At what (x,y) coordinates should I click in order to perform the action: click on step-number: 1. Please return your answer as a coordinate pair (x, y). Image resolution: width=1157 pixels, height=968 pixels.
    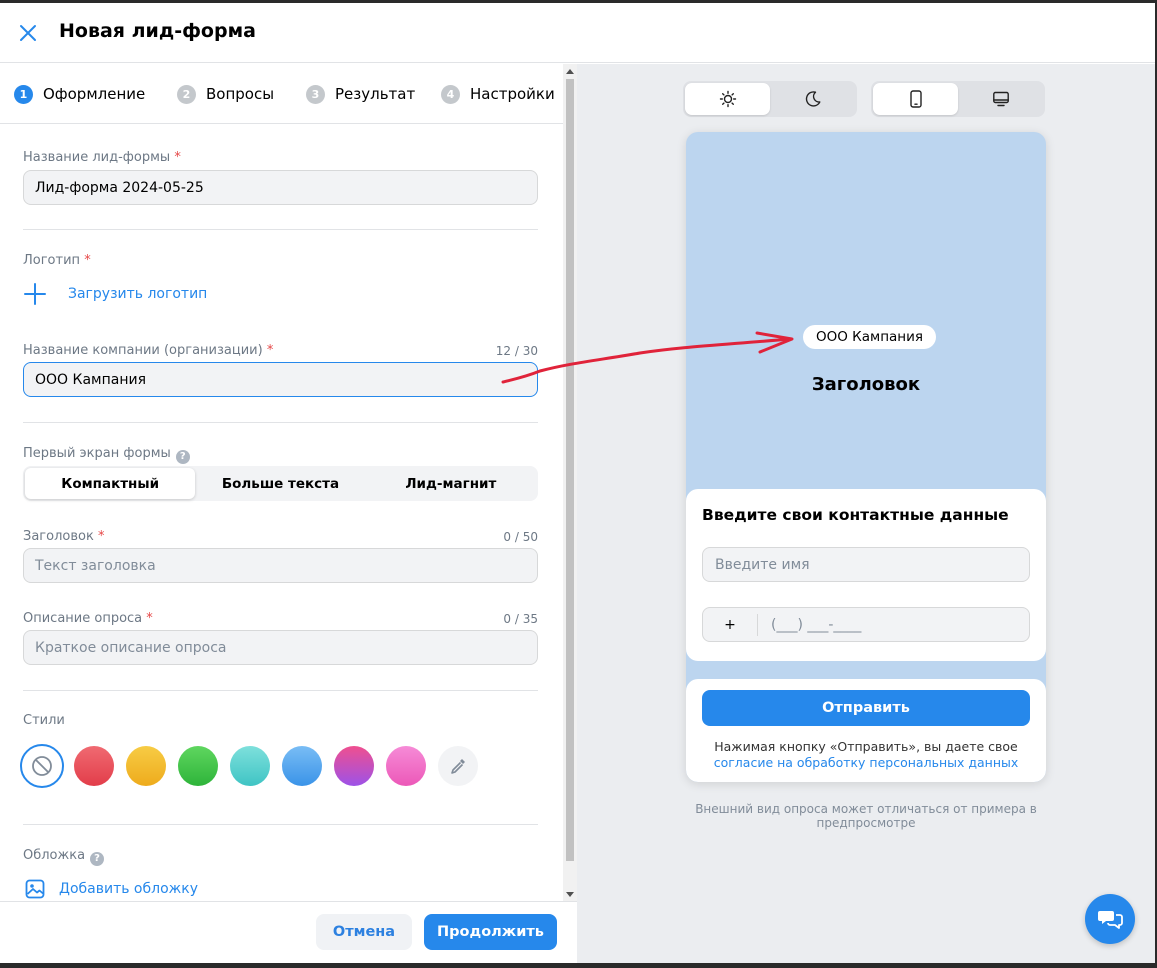
    Looking at the image, I should click on (23, 94).